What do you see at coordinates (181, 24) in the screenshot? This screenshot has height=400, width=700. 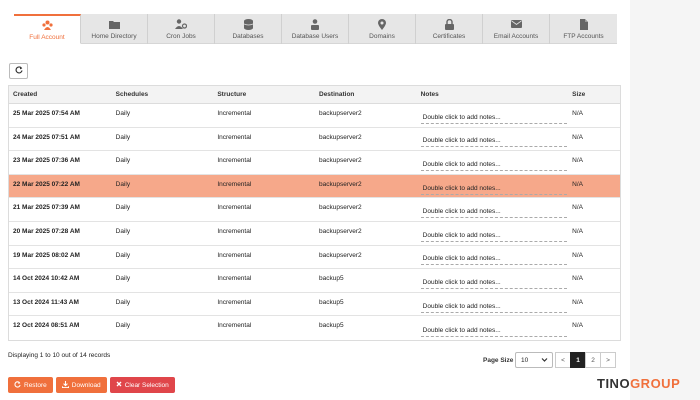 I see `user-gear-icon` at bounding box center [181, 24].